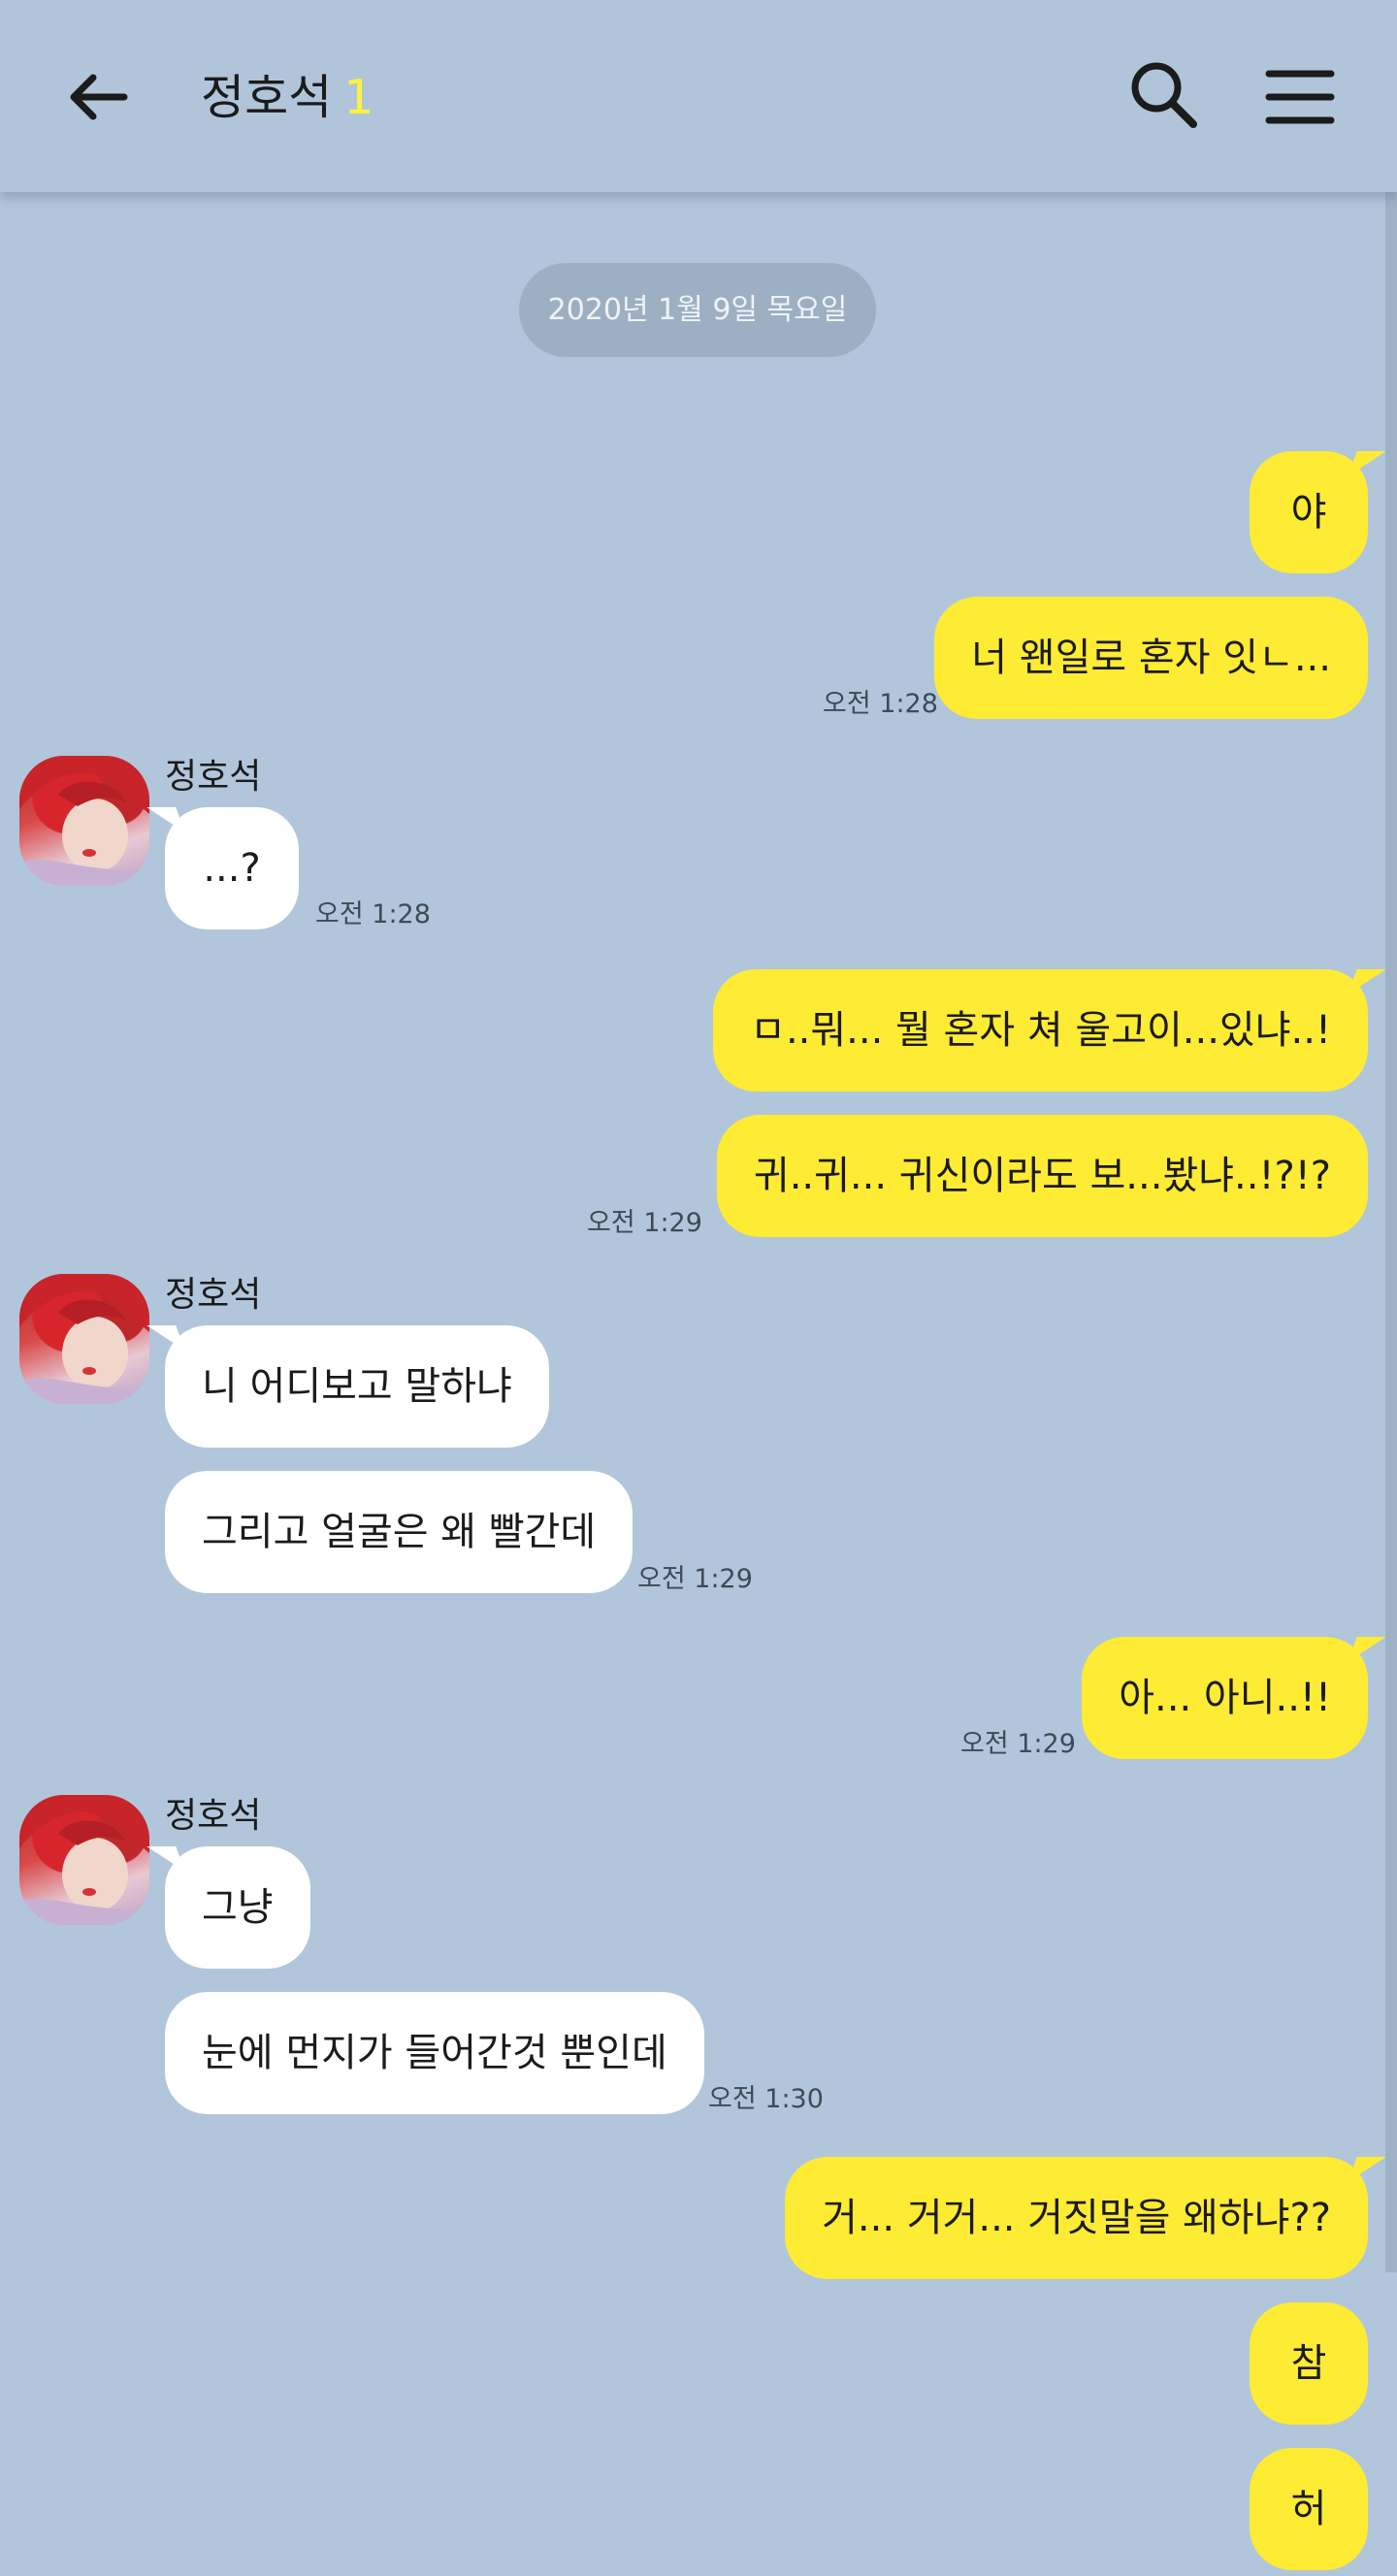 The height and width of the screenshot is (2576, 1397). What do you see at coordinates (267, 97) in the screenshot?
I see `chat-partner-name: 정호석` at bounding box center [267, 97].